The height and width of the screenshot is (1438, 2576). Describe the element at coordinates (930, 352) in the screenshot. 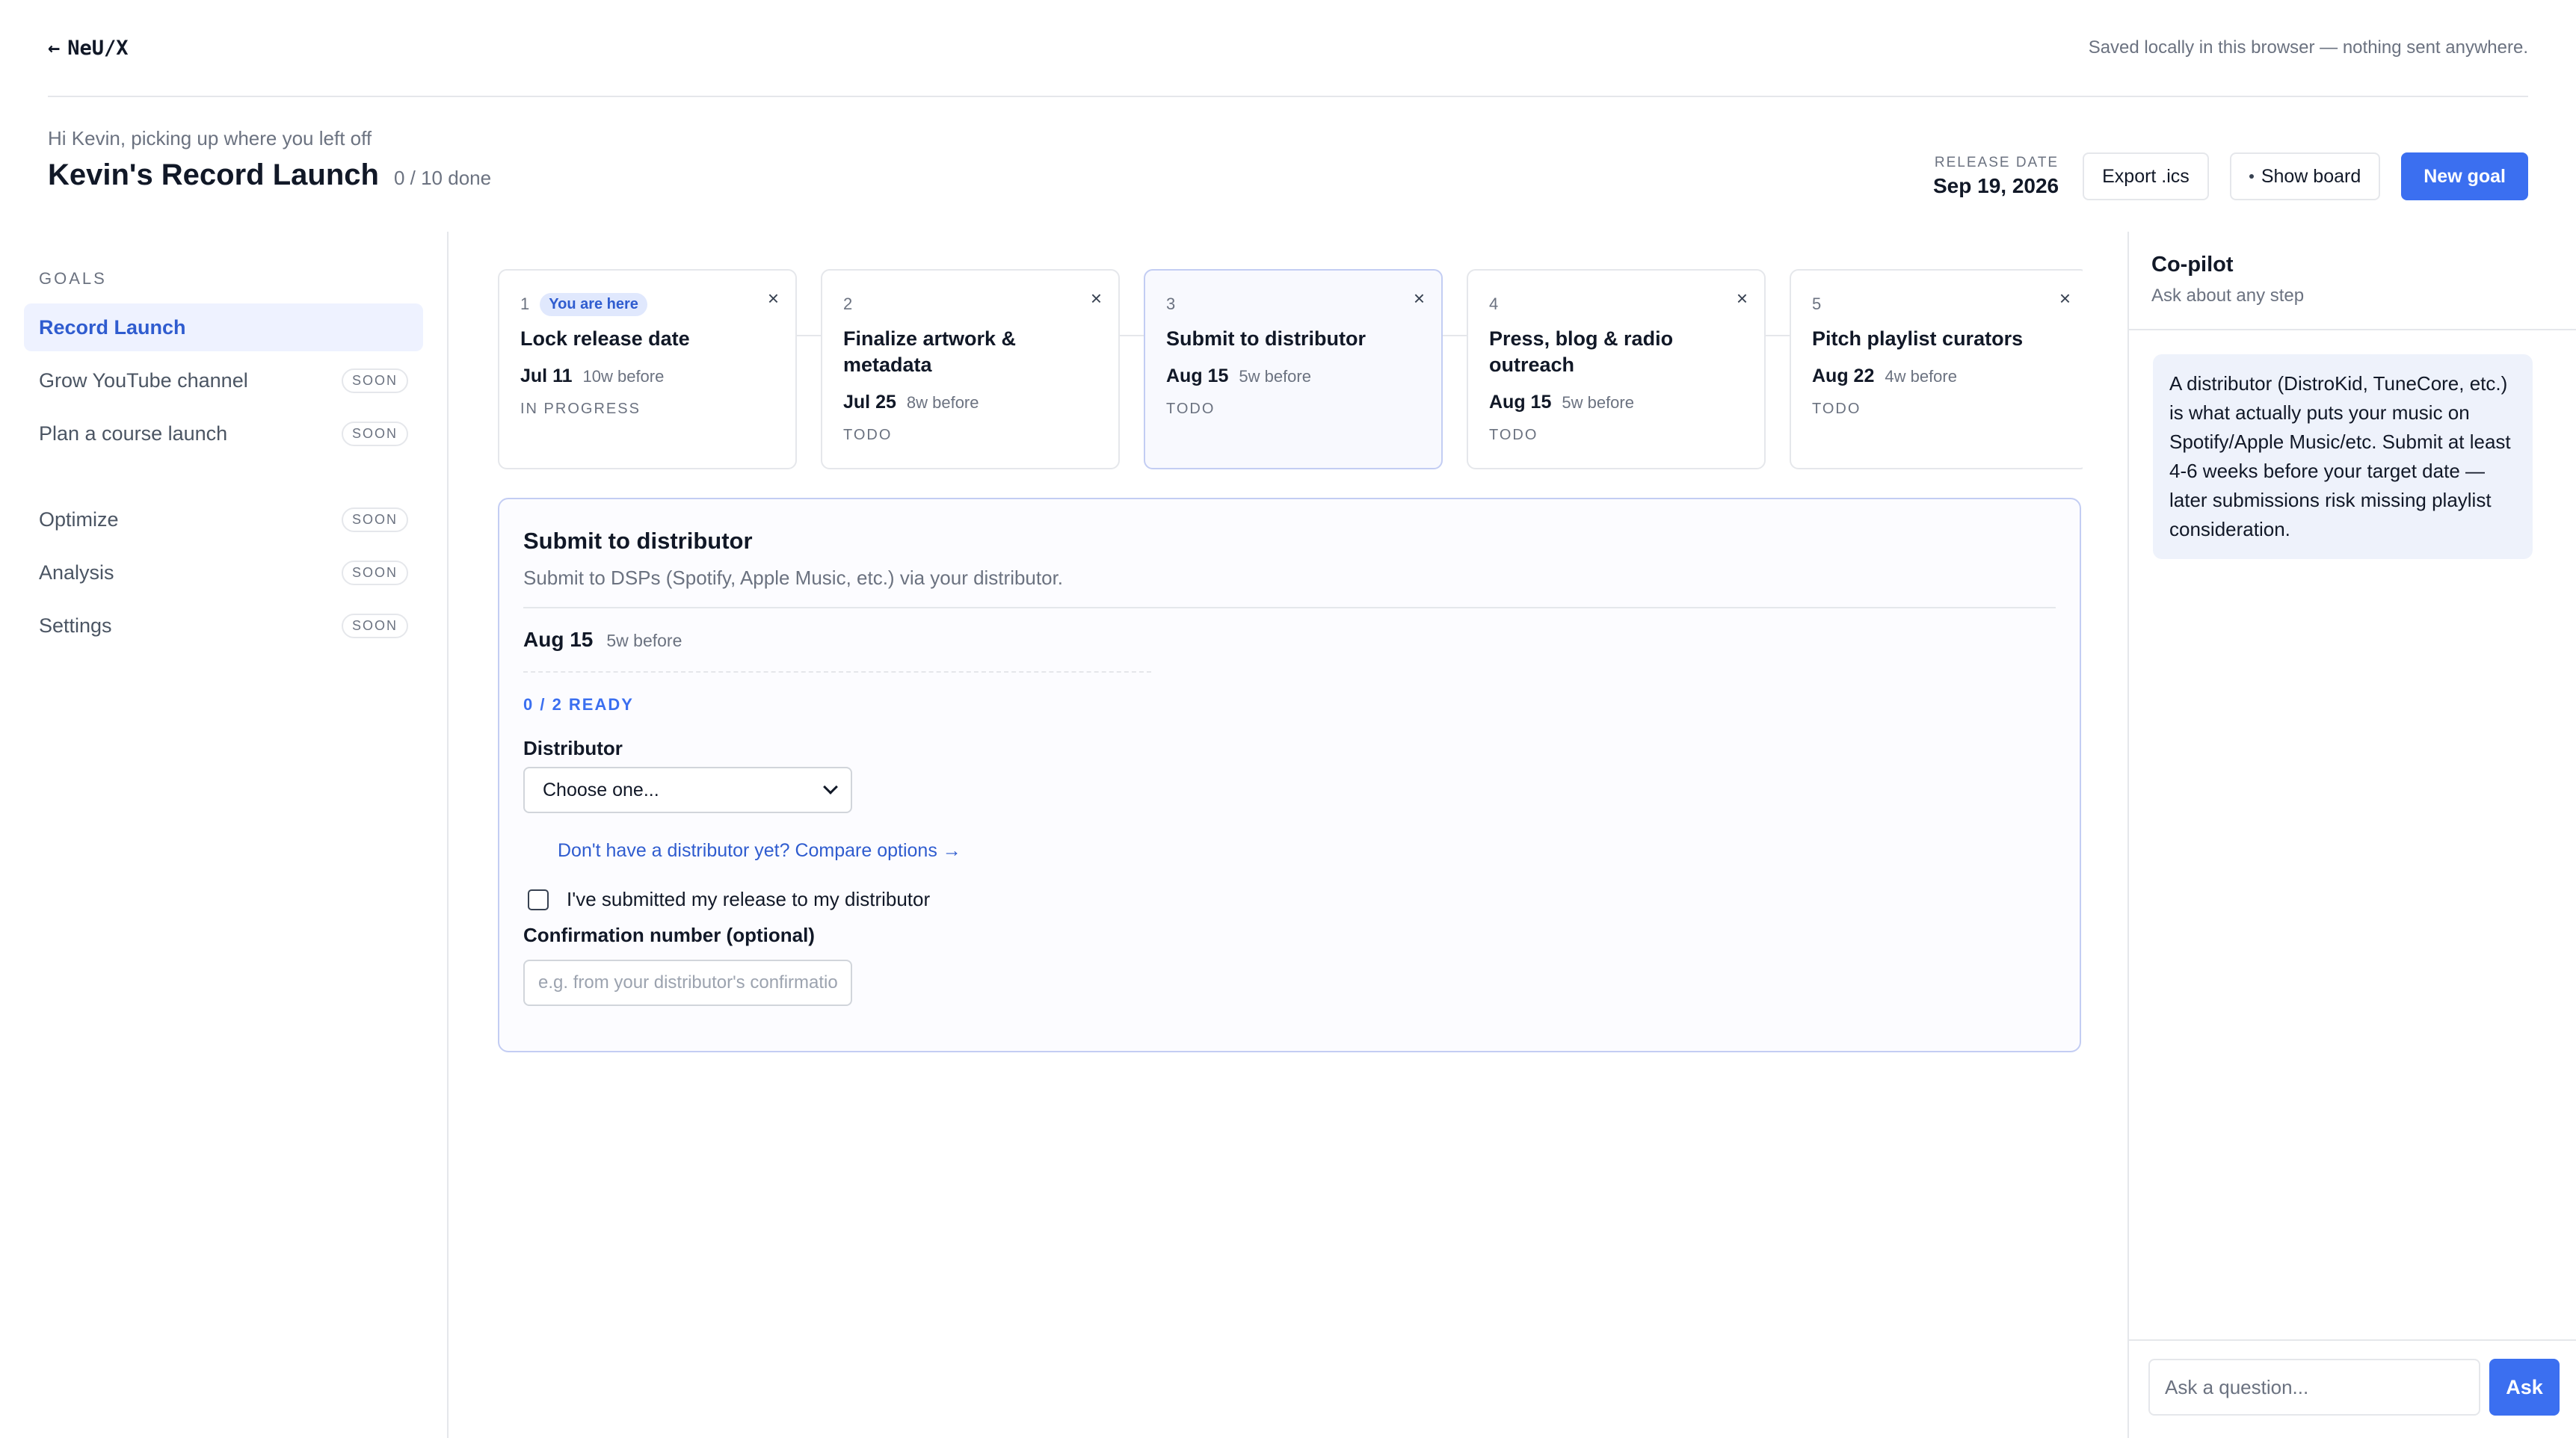

I see `step-title: Finalize artwork & metadata` at that location.